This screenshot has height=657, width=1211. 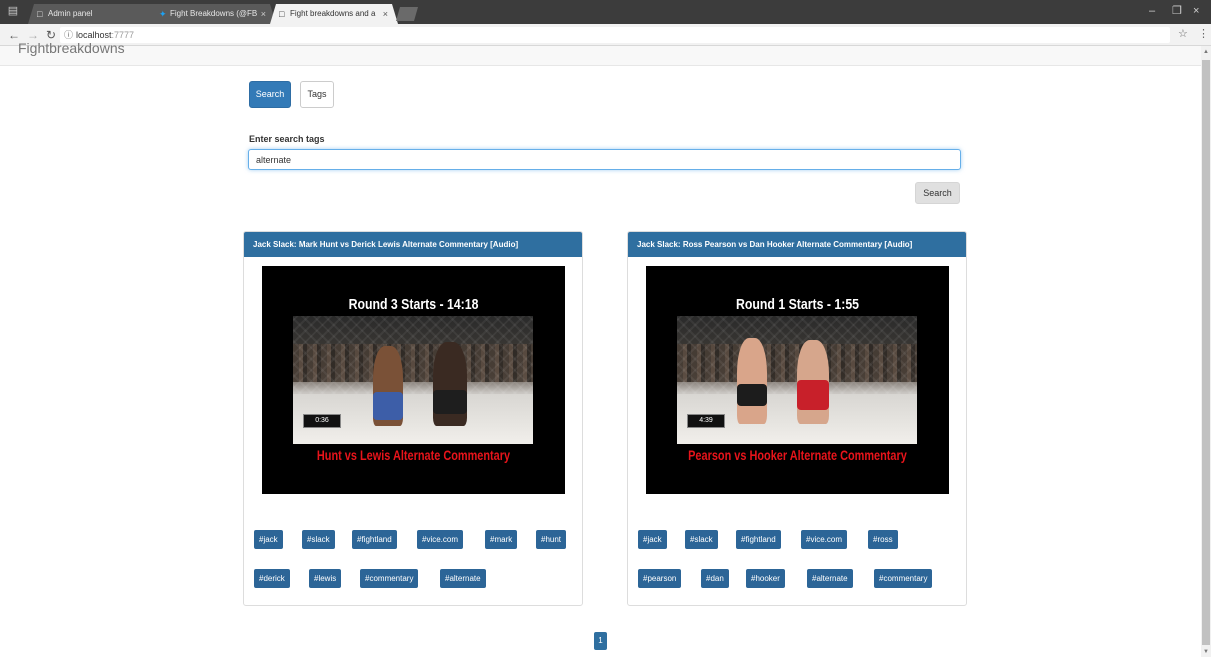 I want to click on incognito-icon: ▤, so click(x=13, y=11).